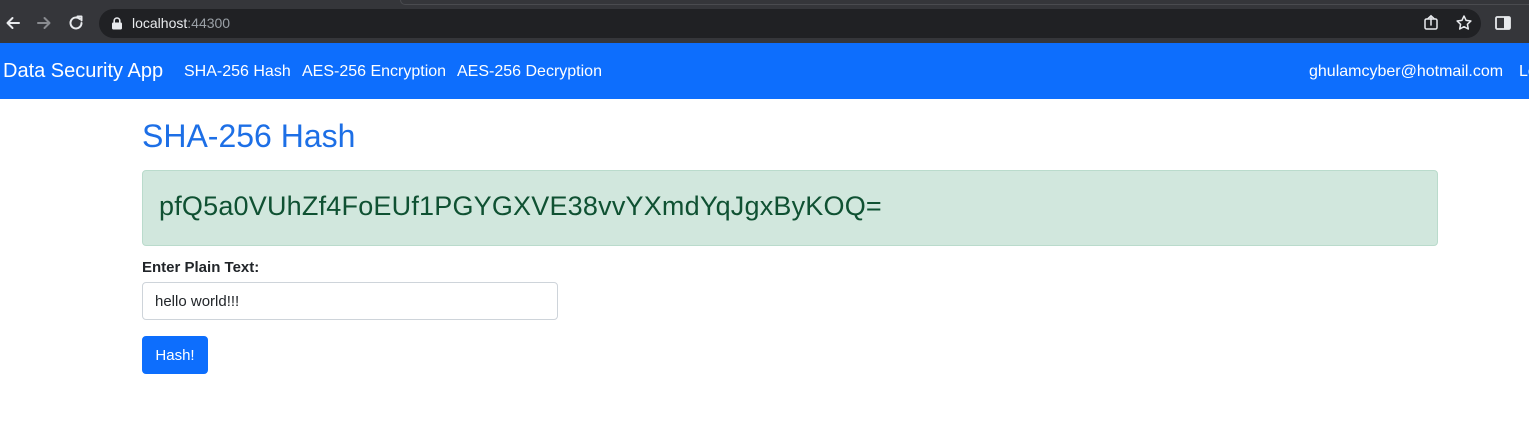 This screenshot has height=441, width=1529. What do you see at coordinates (1524, 72) in the screenshot?
I see `logout-link: Lo` at bounding box center [1524, 72].